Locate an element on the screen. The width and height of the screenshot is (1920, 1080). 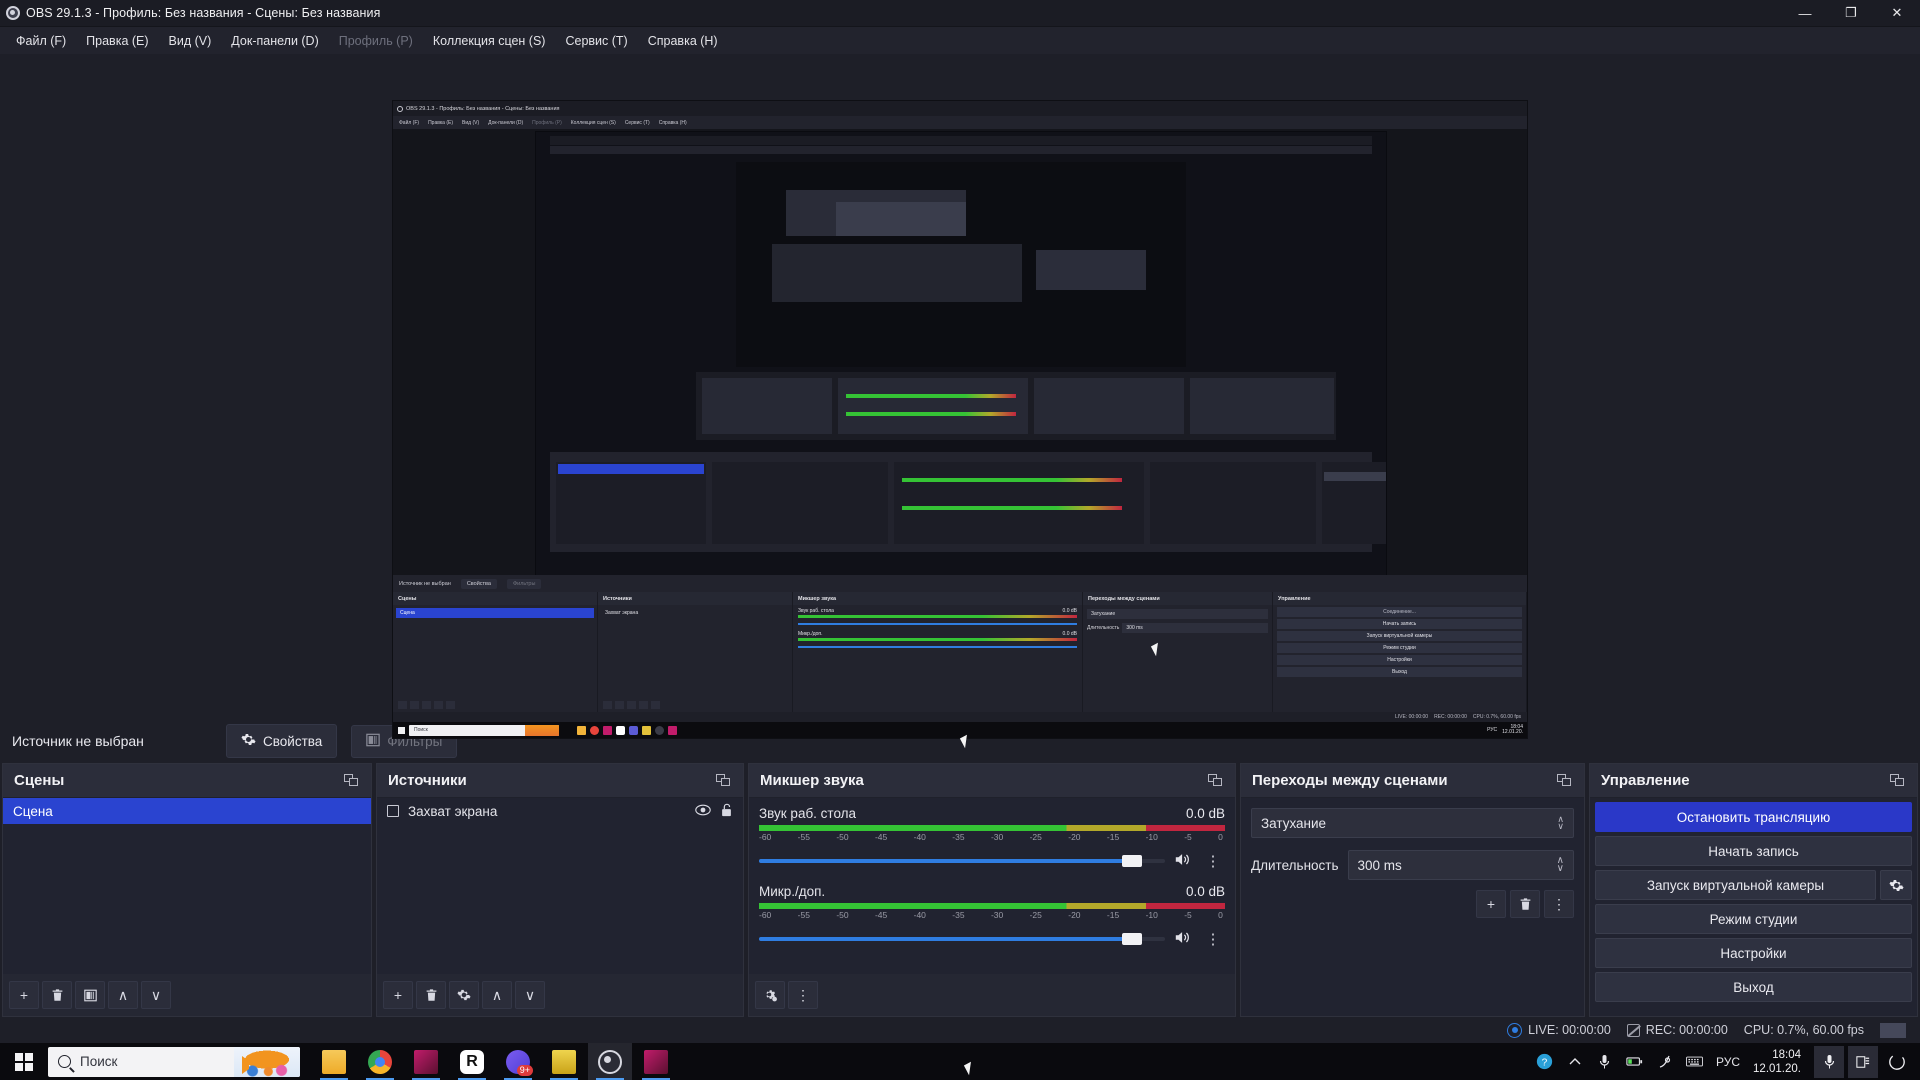
obs-icon is located at coordinates (610, 1061).